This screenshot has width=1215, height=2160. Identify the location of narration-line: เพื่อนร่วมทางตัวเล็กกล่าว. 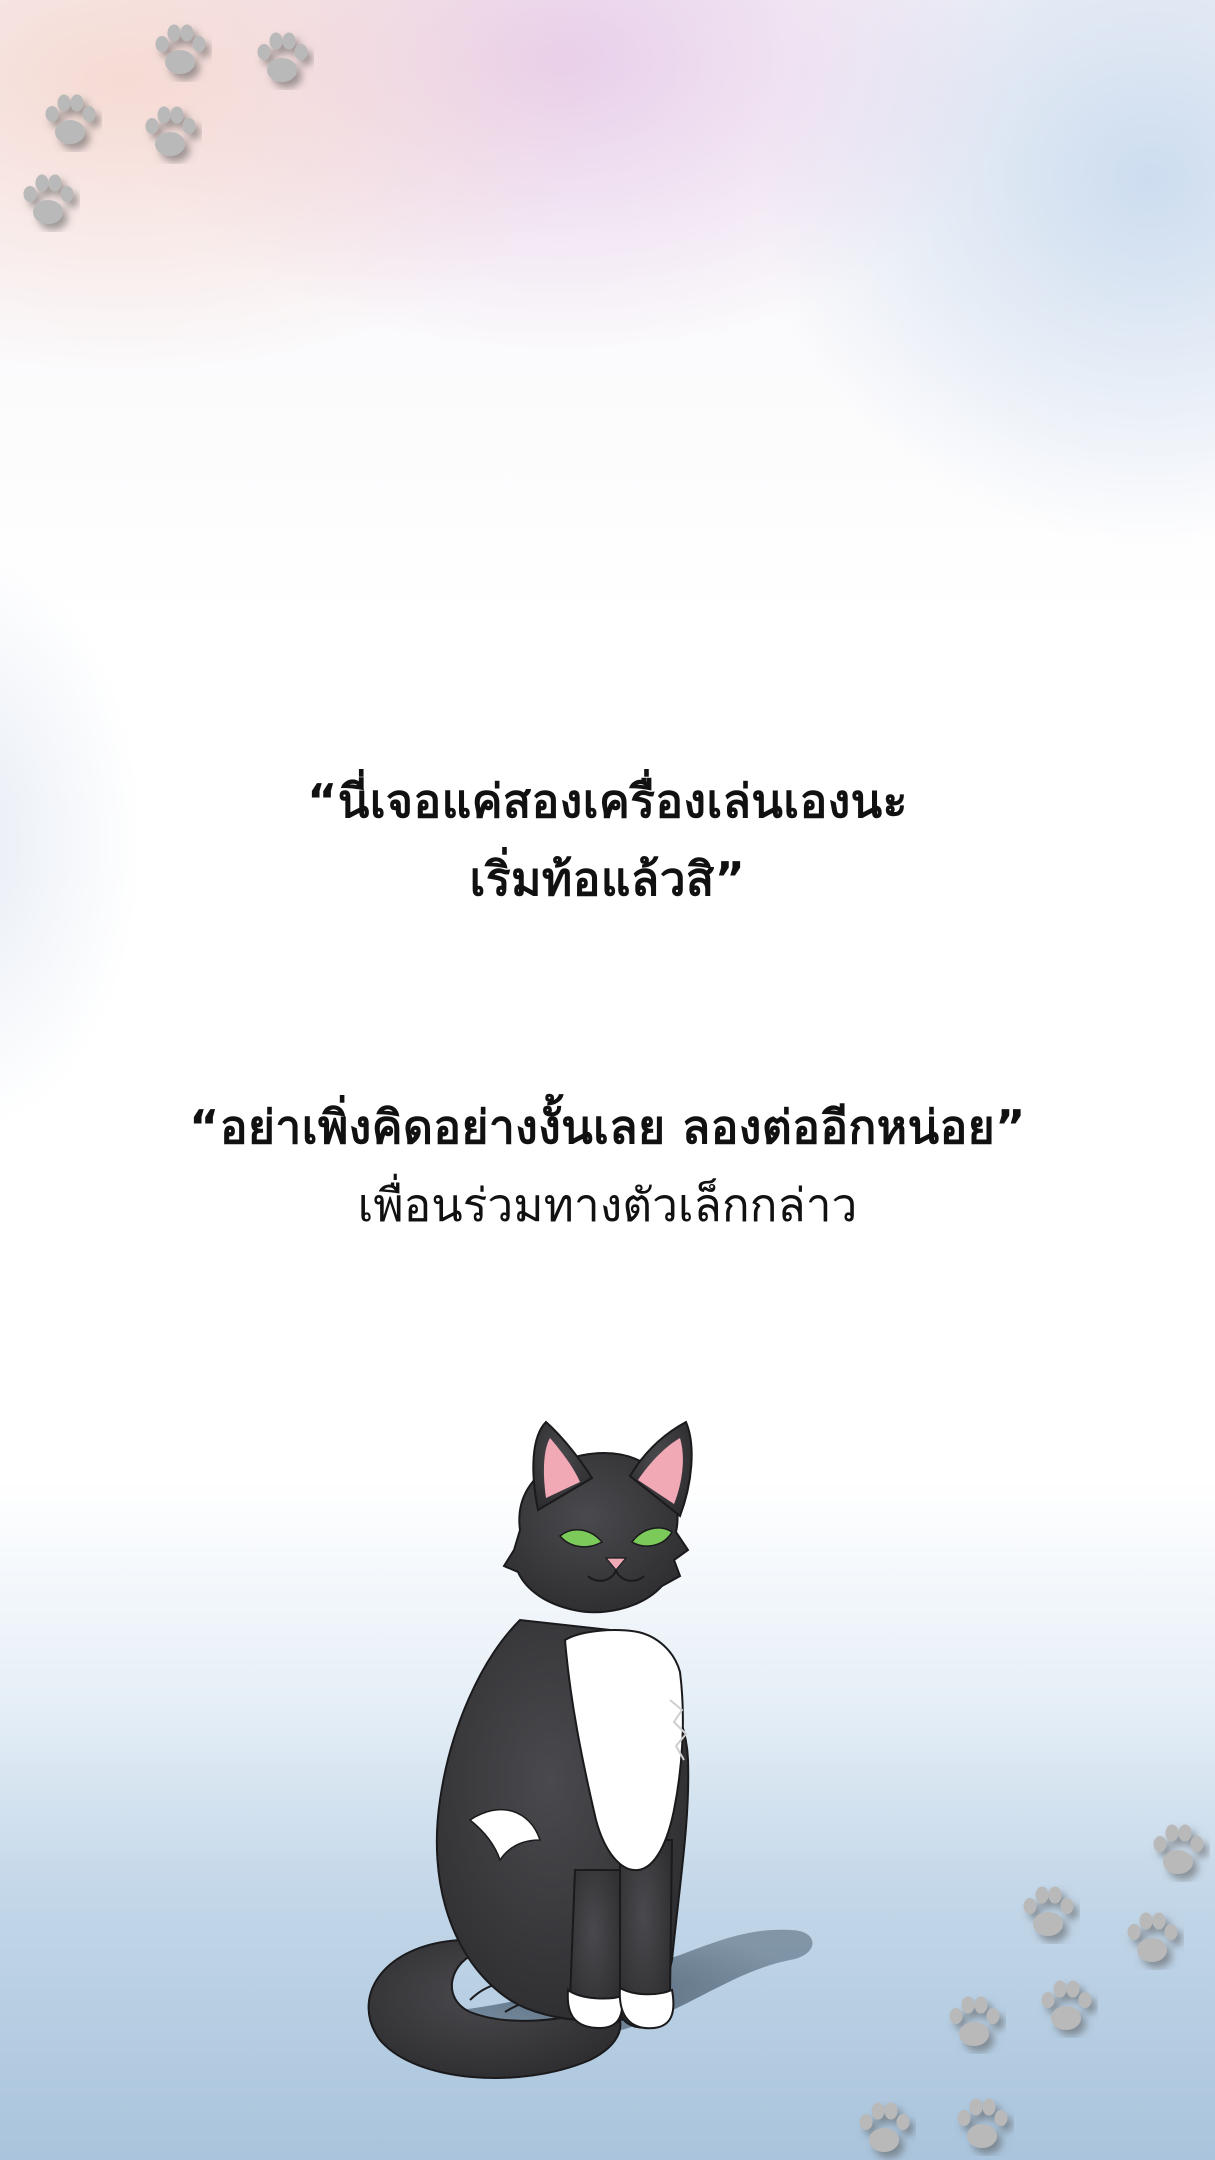
(607, 1205).